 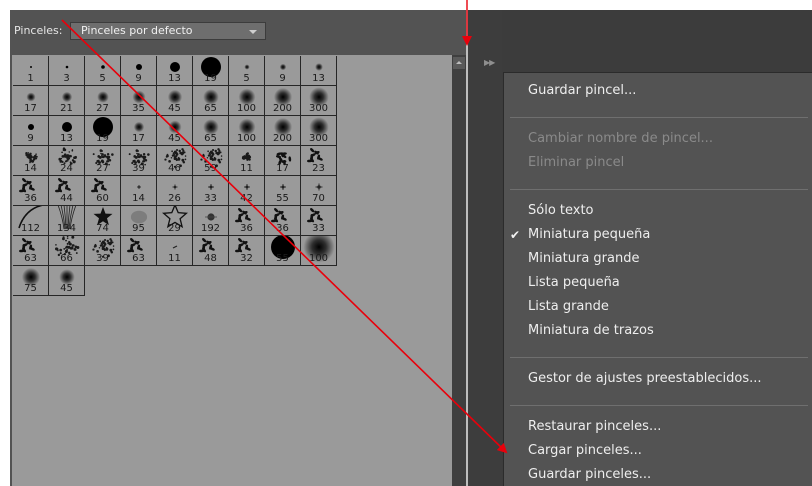 What do you see at coordinates (319, 161) in the screenshot?
I see `brush-thumbnail: 23` at bounding box center [319, 161].